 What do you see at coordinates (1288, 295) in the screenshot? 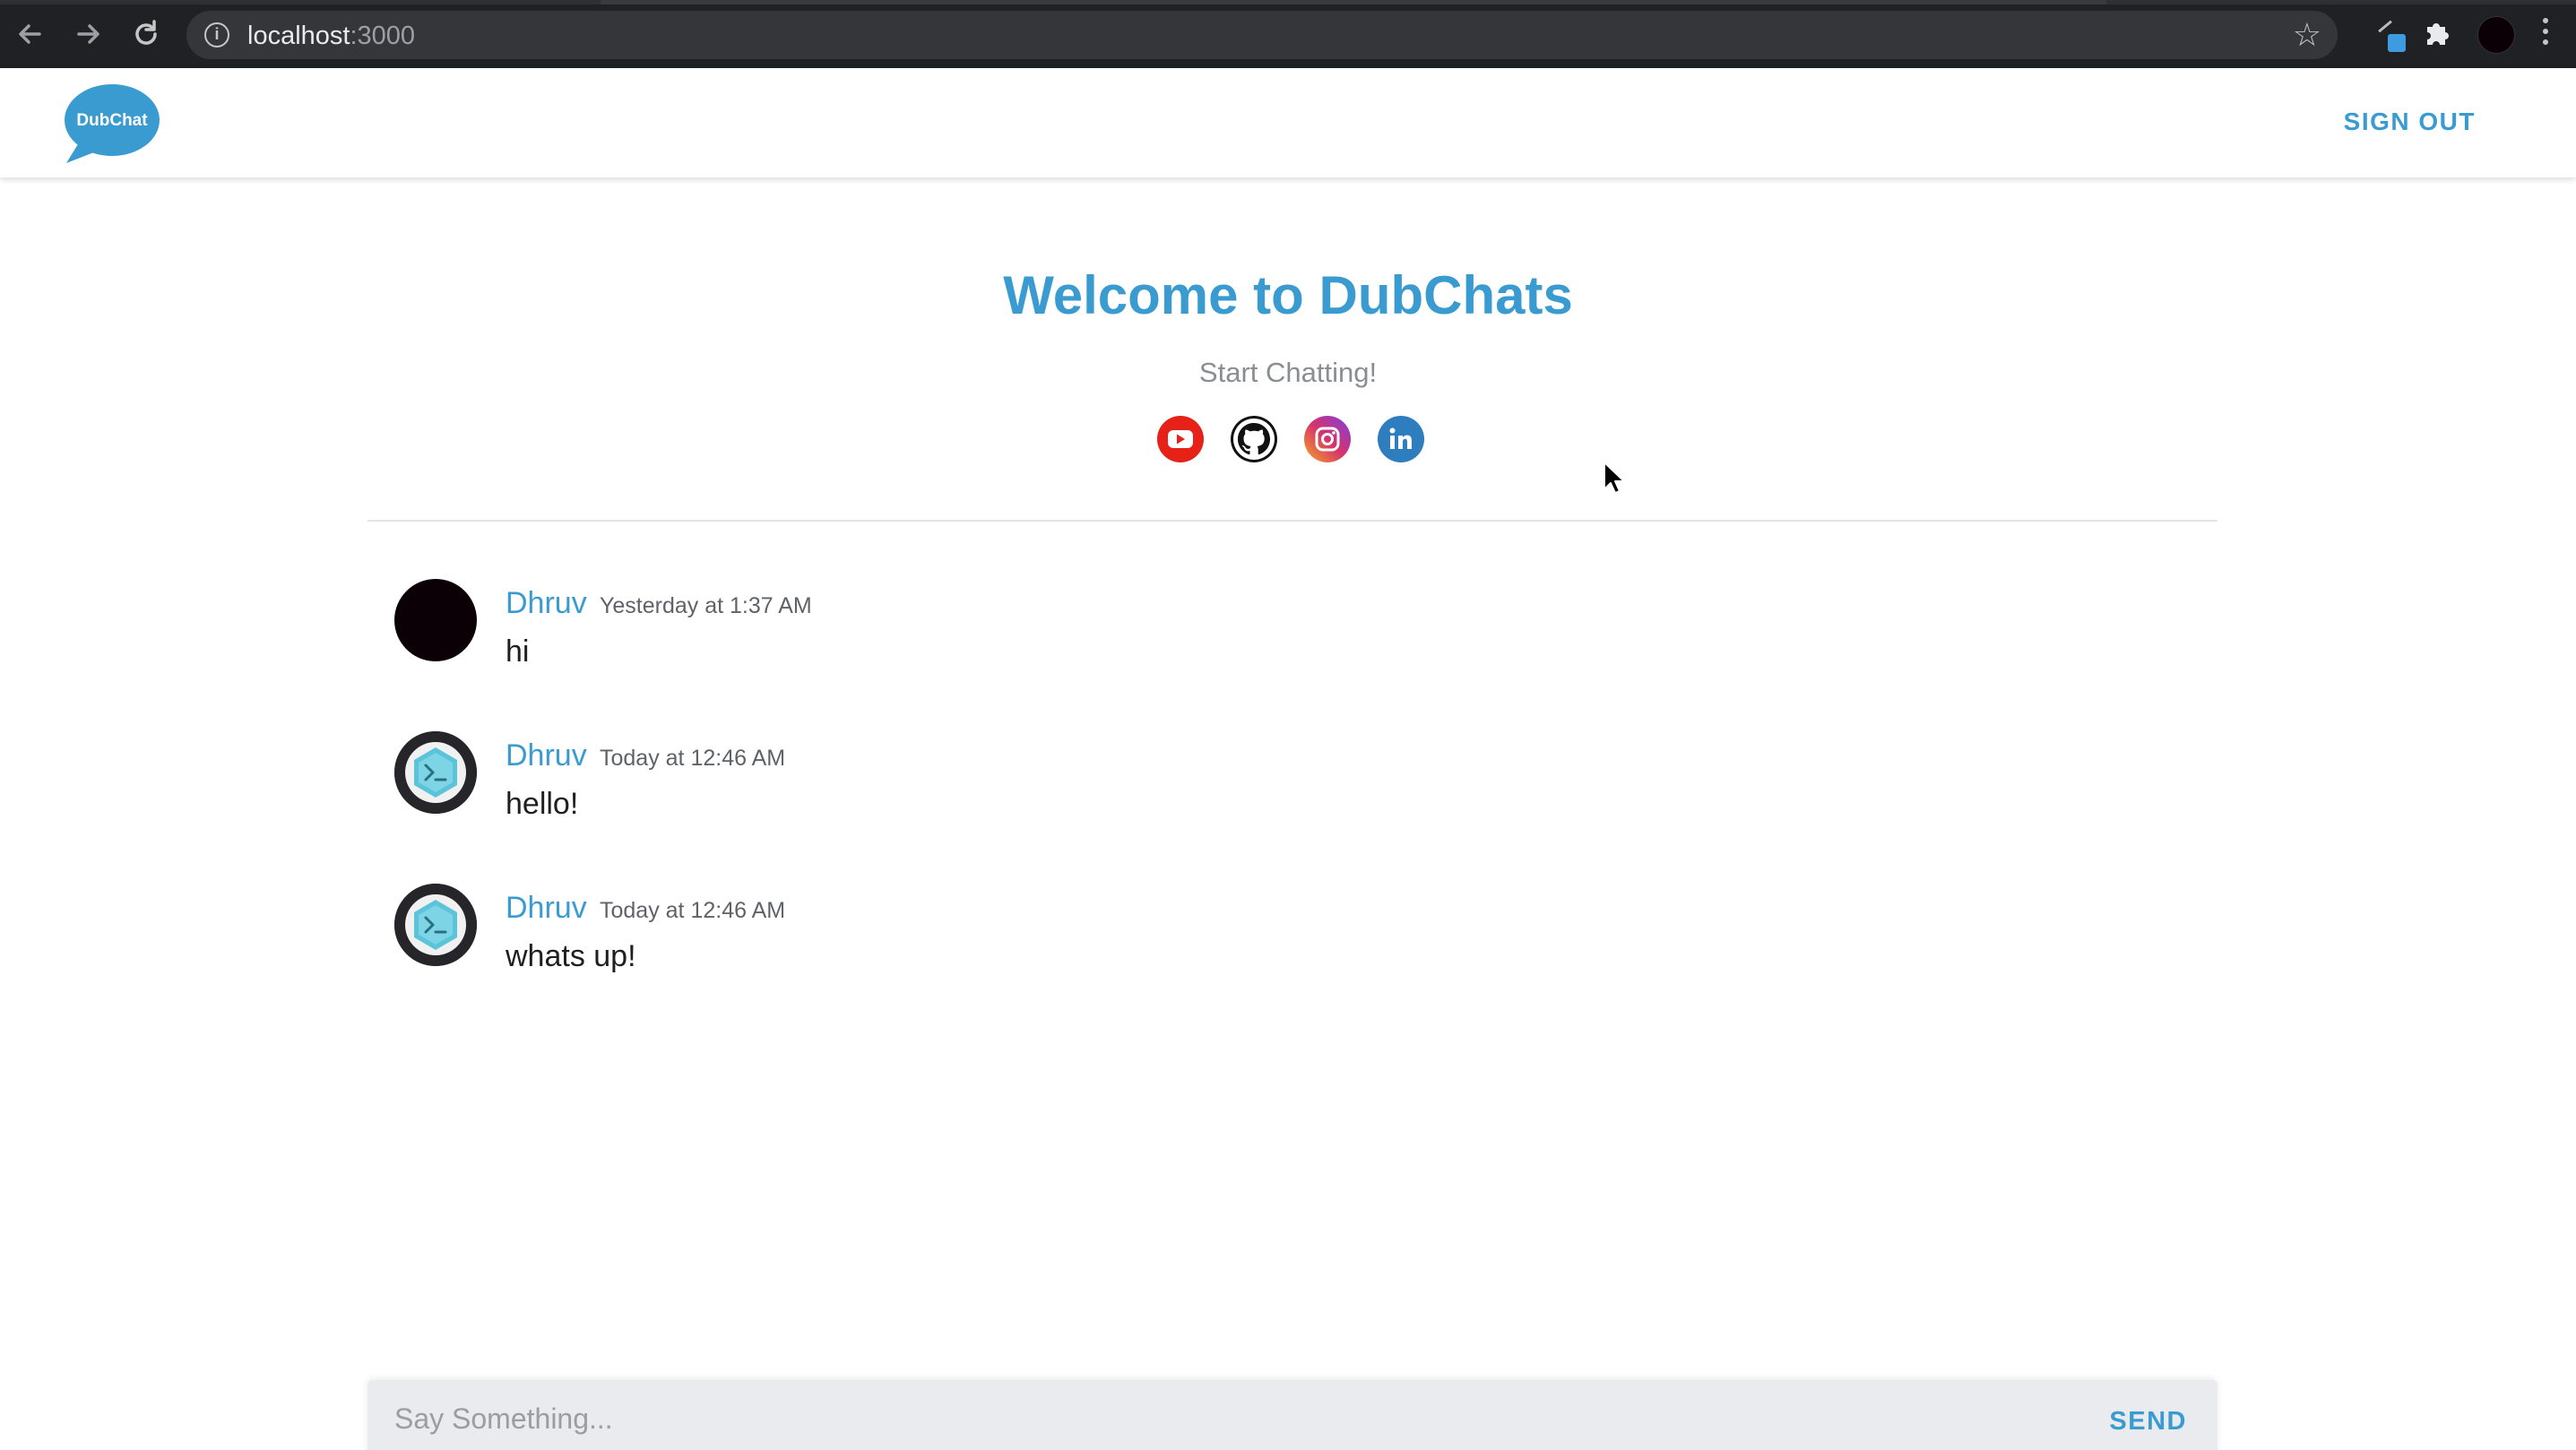
I see `page-title: Welcome to DubChats` at bounding box center [1288, 295].